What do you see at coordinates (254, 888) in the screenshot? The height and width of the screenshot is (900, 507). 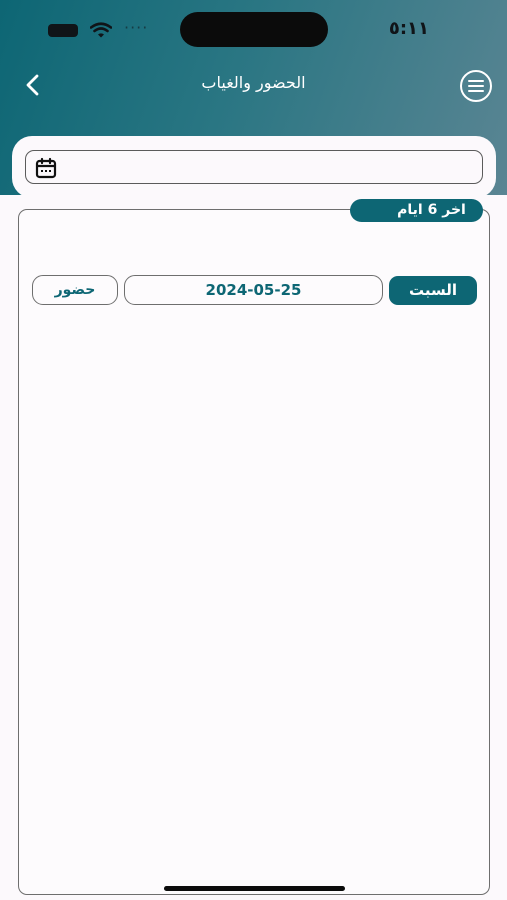 I see `home-indicator` at bounding box center [254, 888].